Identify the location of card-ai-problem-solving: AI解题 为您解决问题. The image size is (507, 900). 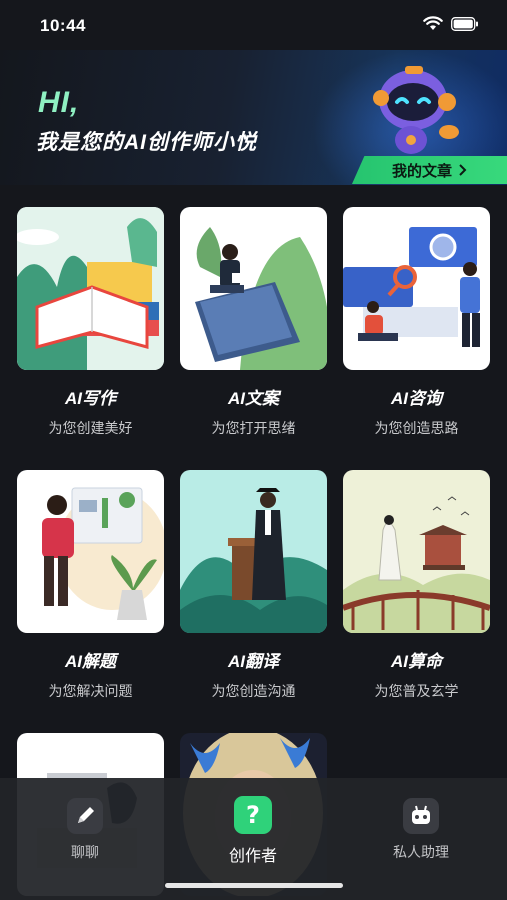
(90, 584).